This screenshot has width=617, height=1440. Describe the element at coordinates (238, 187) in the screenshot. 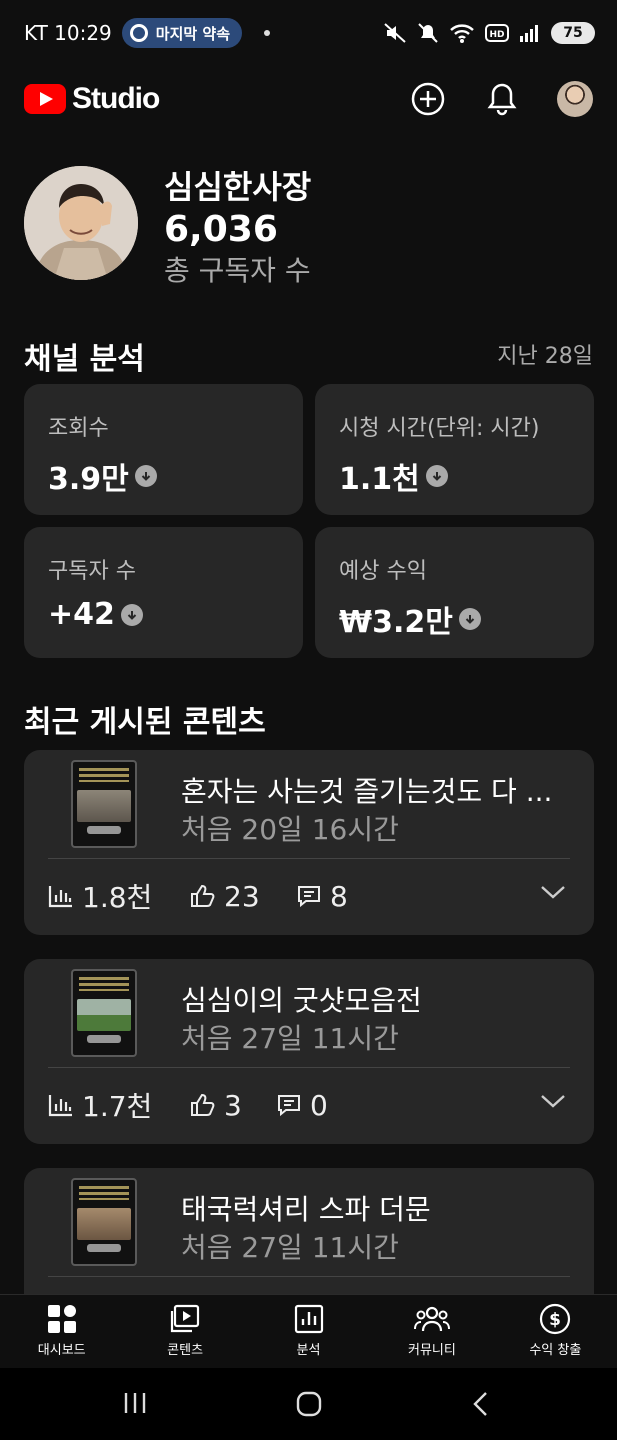

I see `channel-name: 심심한사장` at that location.